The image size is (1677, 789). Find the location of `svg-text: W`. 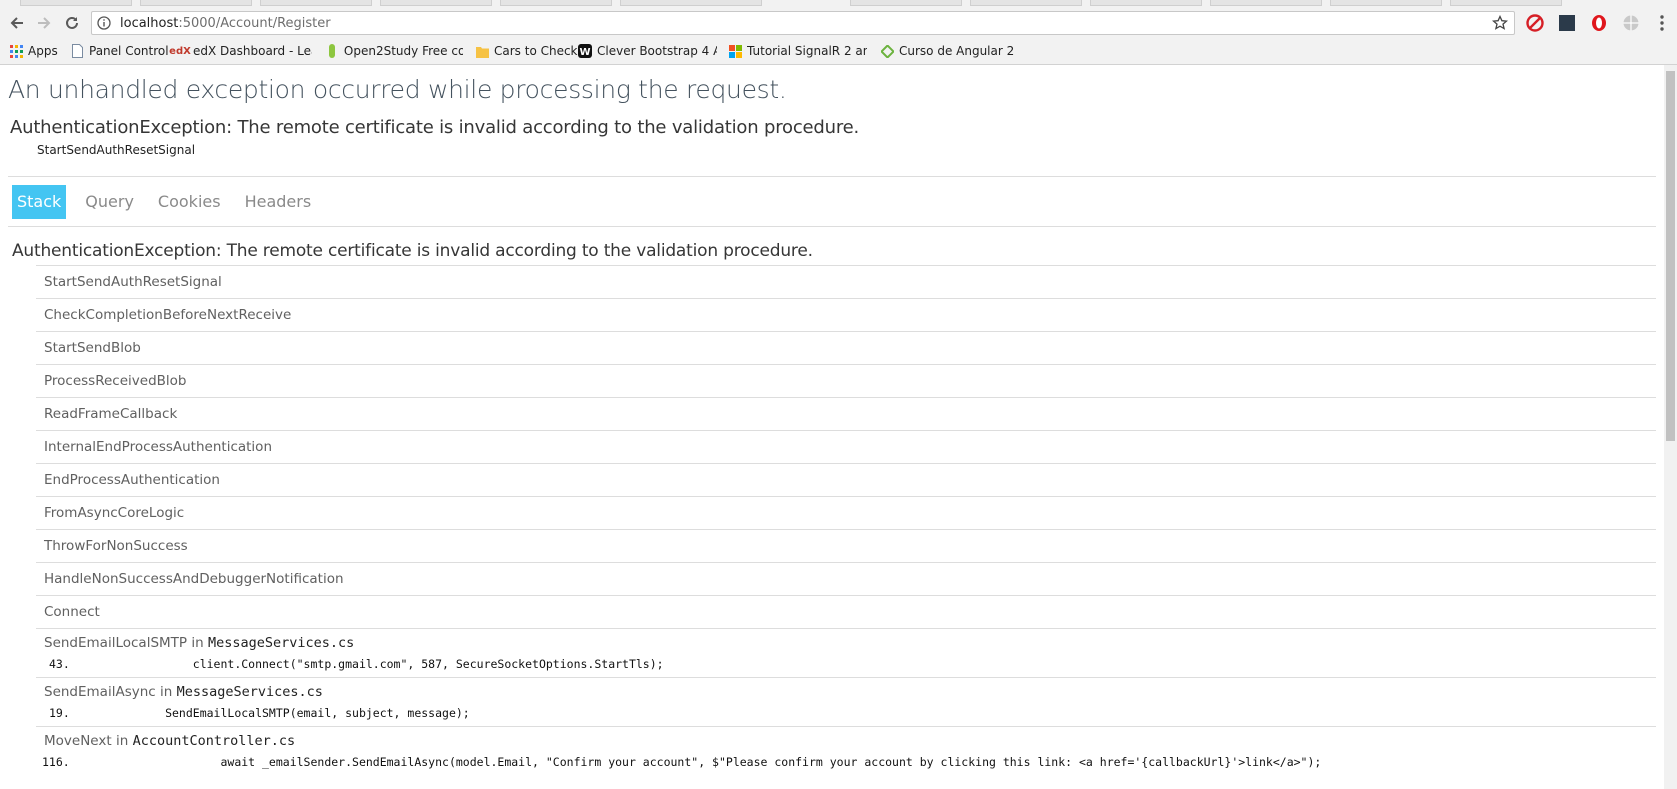

svg-text: W is located at coordinates (584, 52).